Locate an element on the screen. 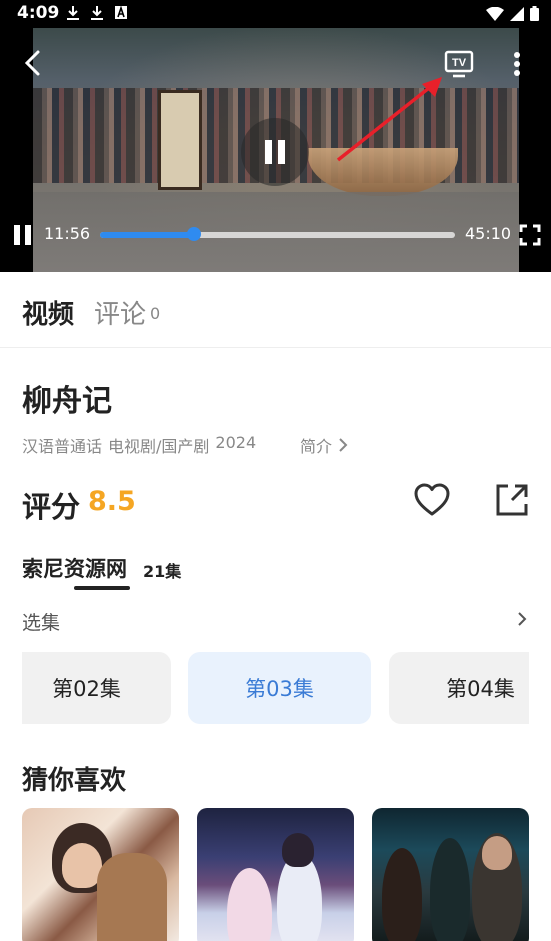  episode-label: 第03集 is located at coordinates (279, 689).